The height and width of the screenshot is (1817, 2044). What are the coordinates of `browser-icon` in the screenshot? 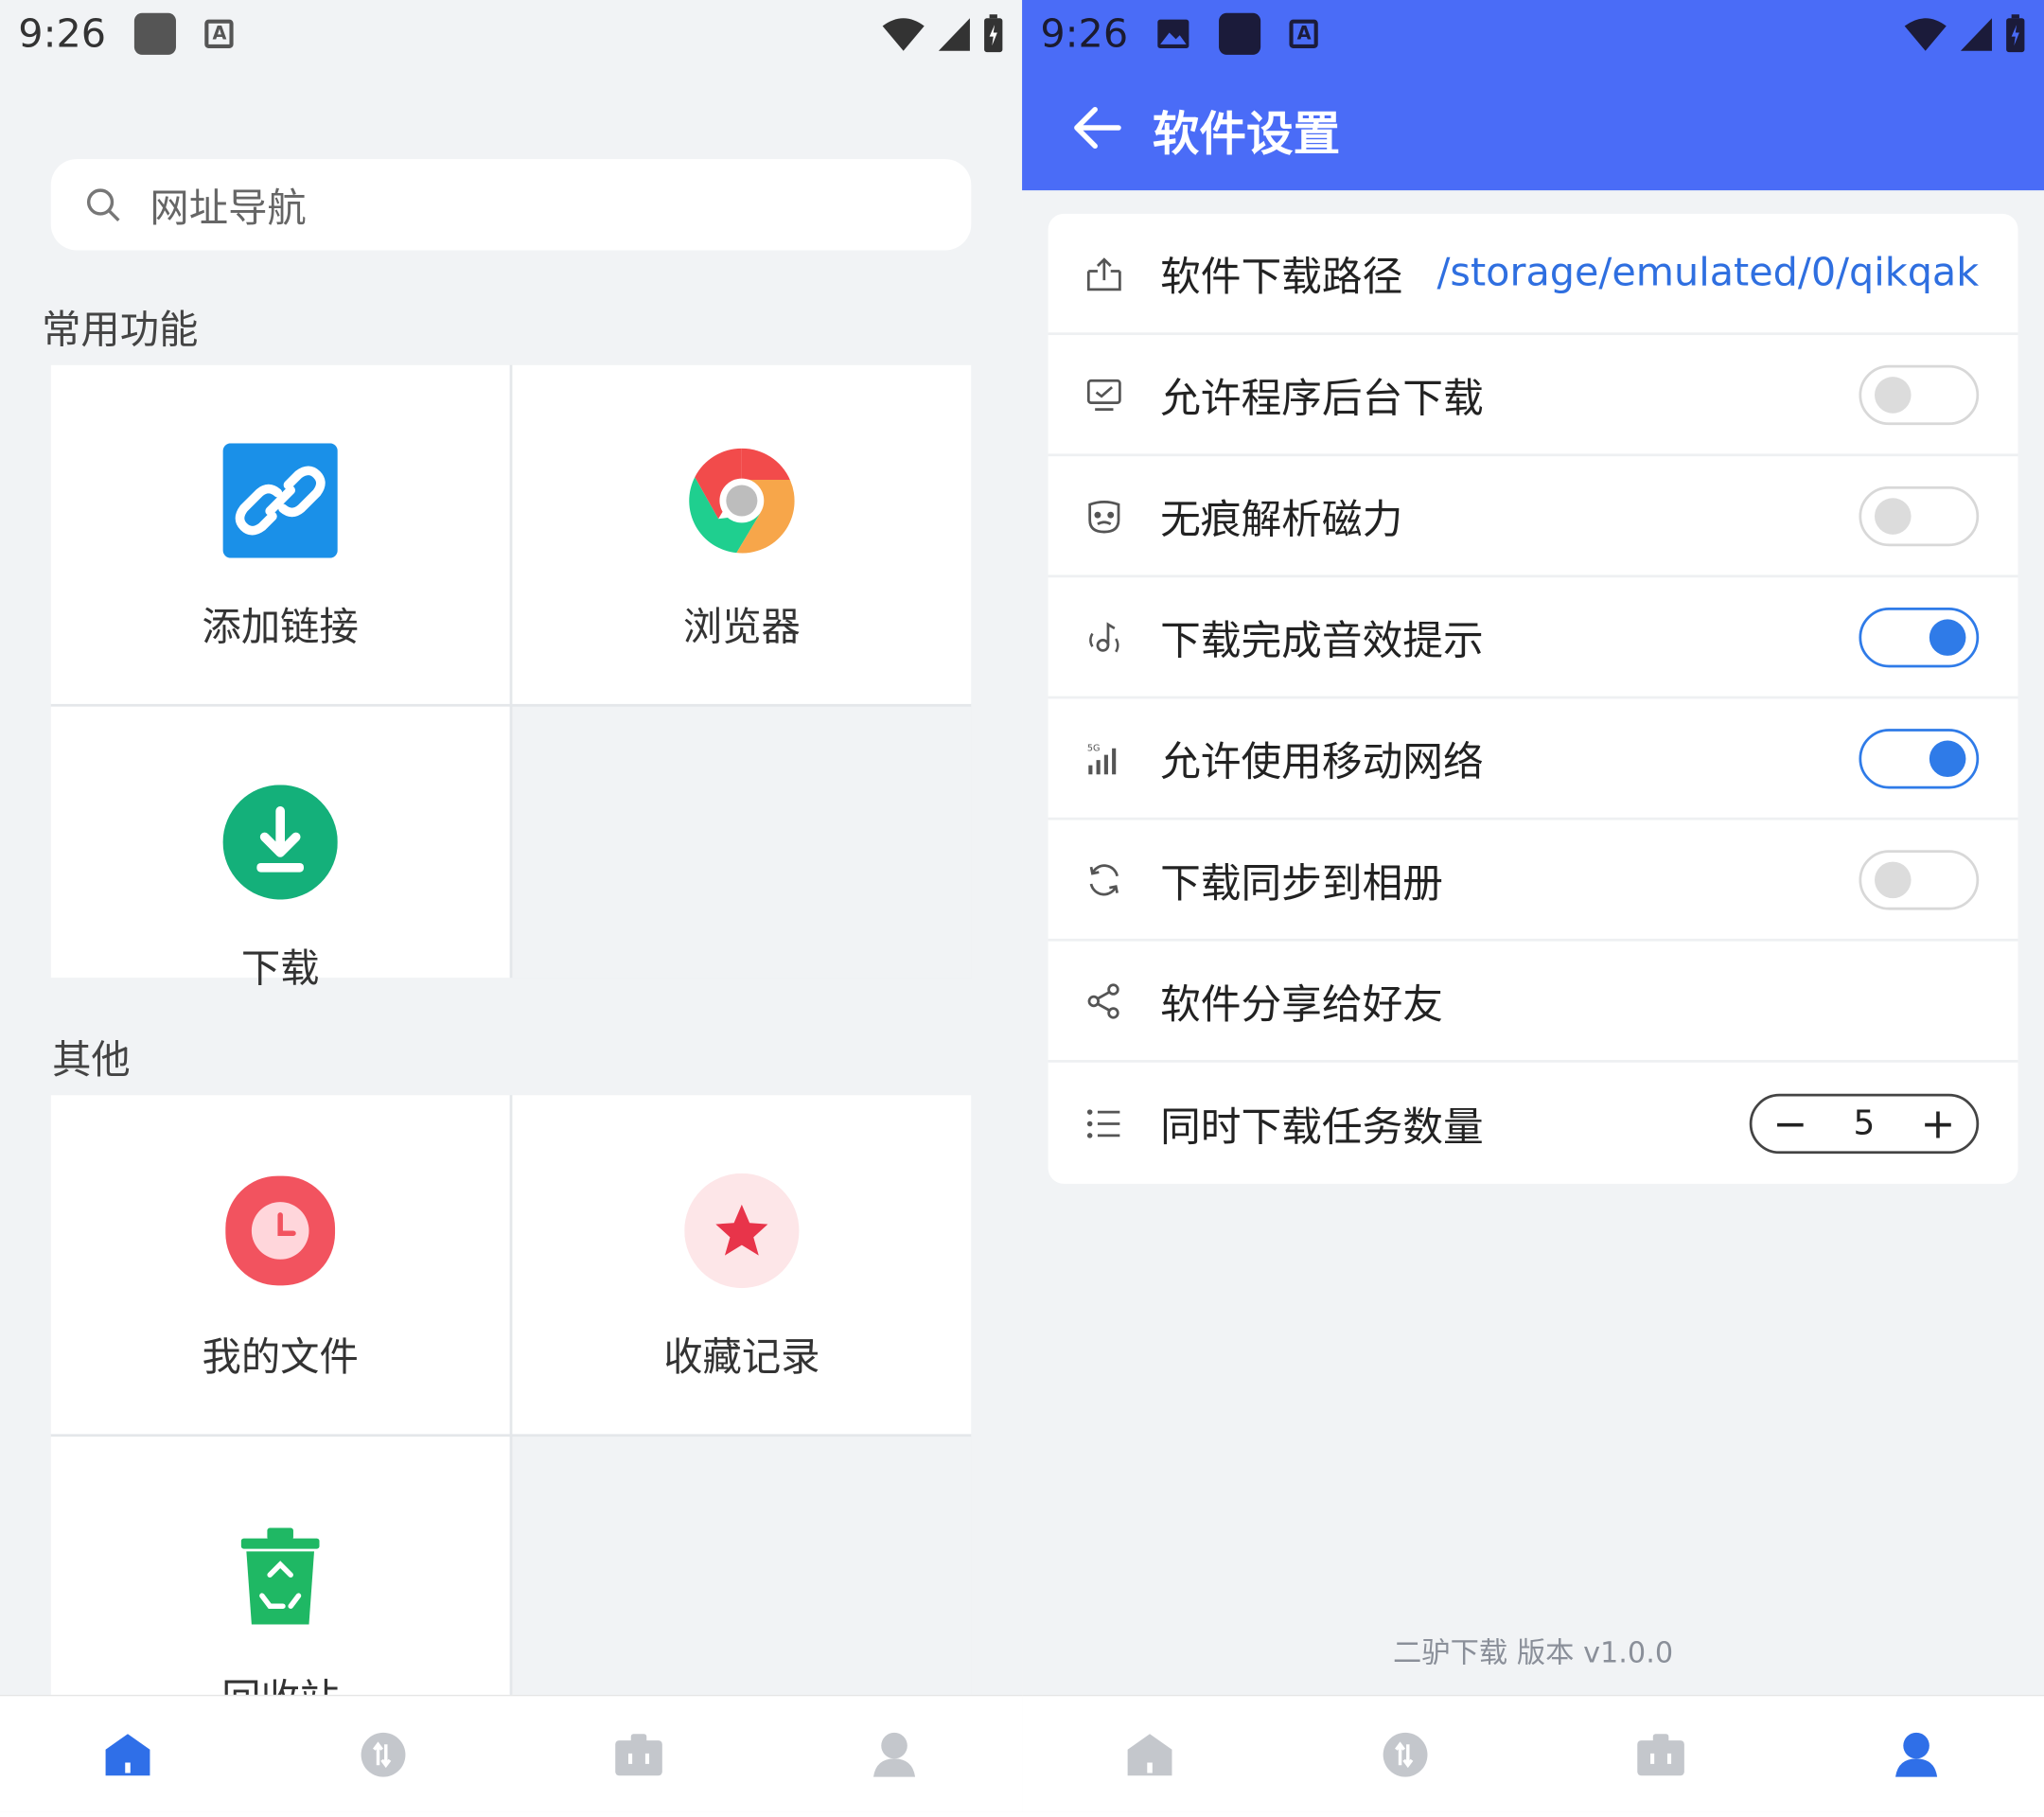 It's located at (741, 500).